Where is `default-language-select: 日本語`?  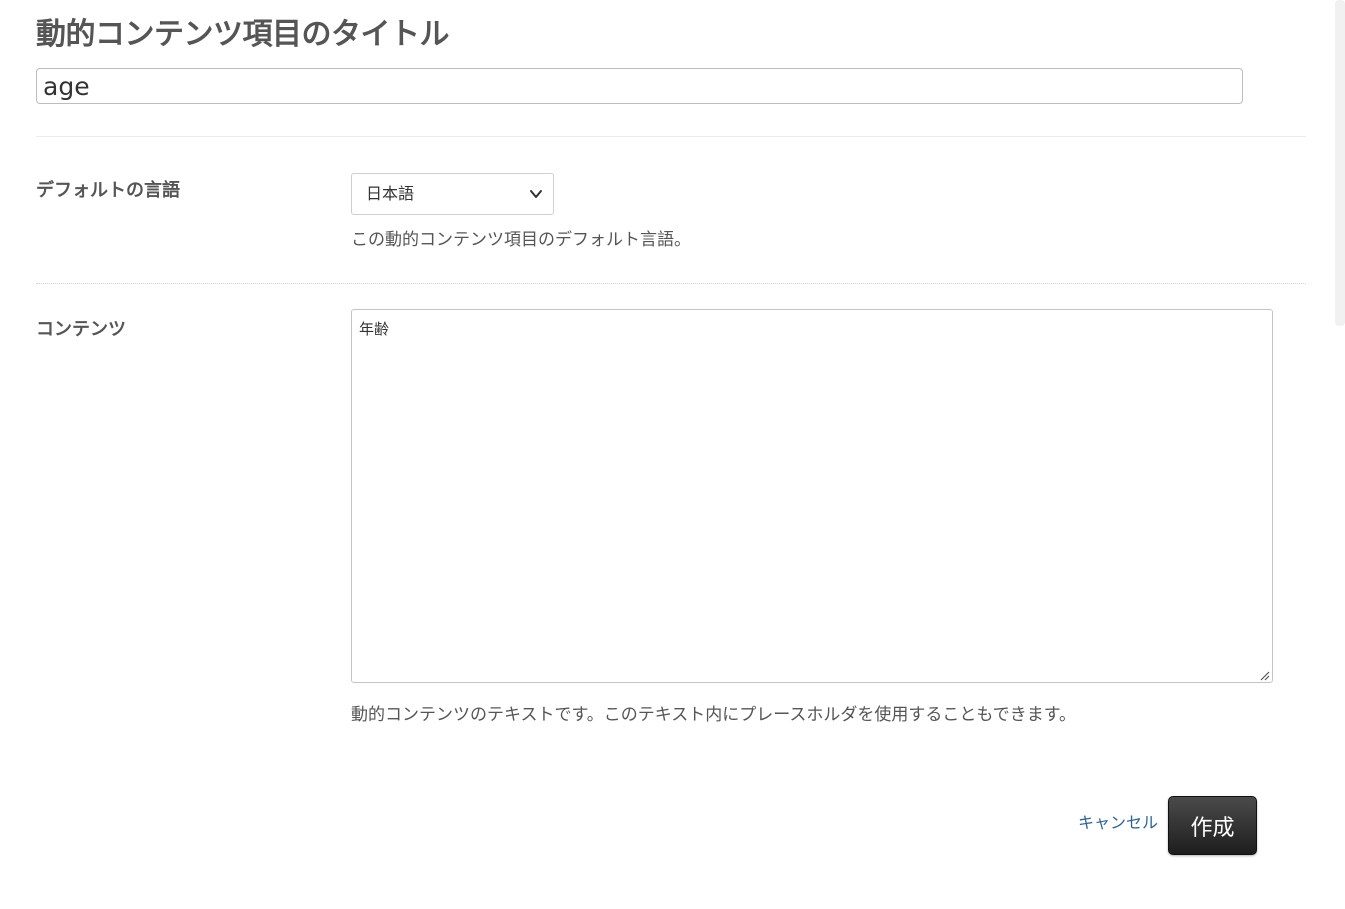 default-language-select: 日本語 is located at coordinates (452, 194).